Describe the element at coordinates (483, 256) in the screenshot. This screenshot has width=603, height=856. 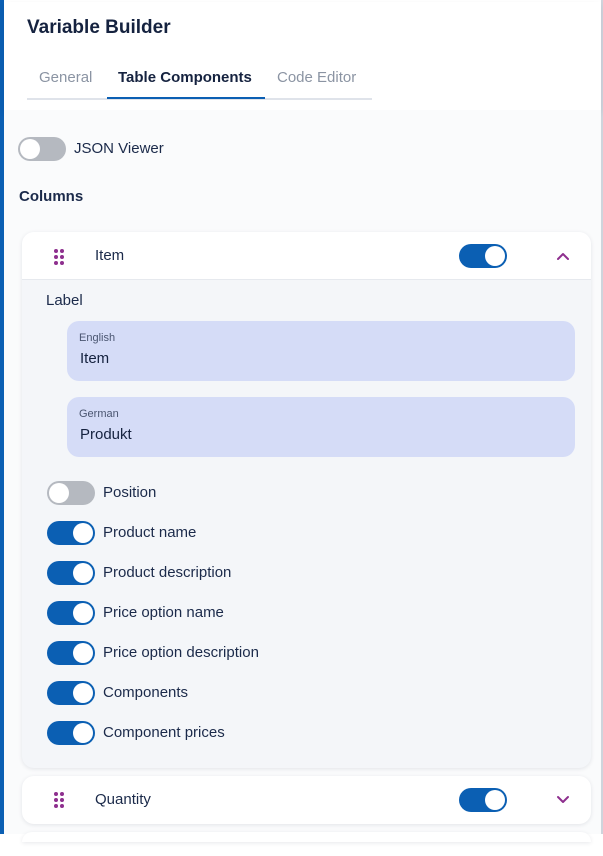
I see `column-item-toggle` at that location.